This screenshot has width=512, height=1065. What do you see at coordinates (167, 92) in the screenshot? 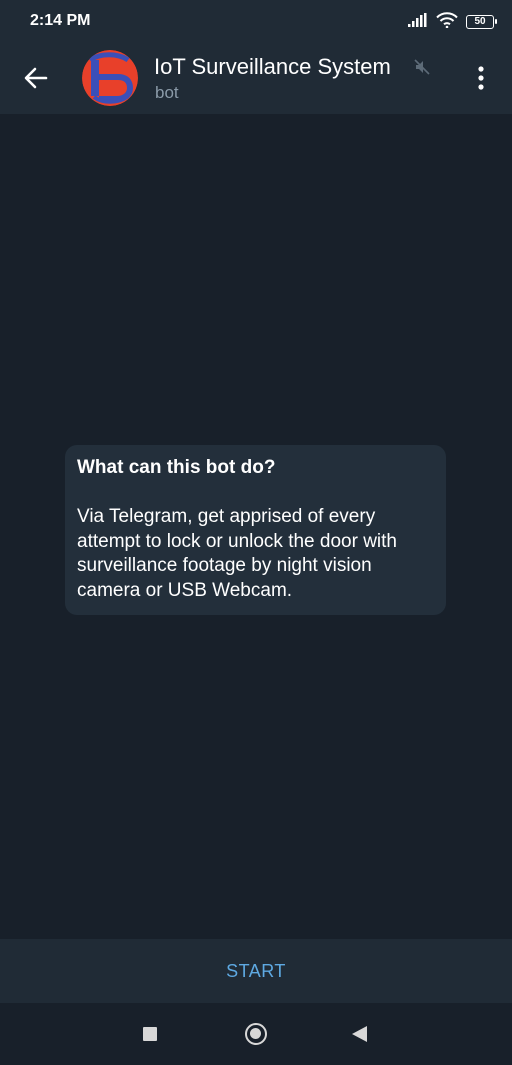
I see `chat-subtitle: bot` at bounding box center [167, 92].